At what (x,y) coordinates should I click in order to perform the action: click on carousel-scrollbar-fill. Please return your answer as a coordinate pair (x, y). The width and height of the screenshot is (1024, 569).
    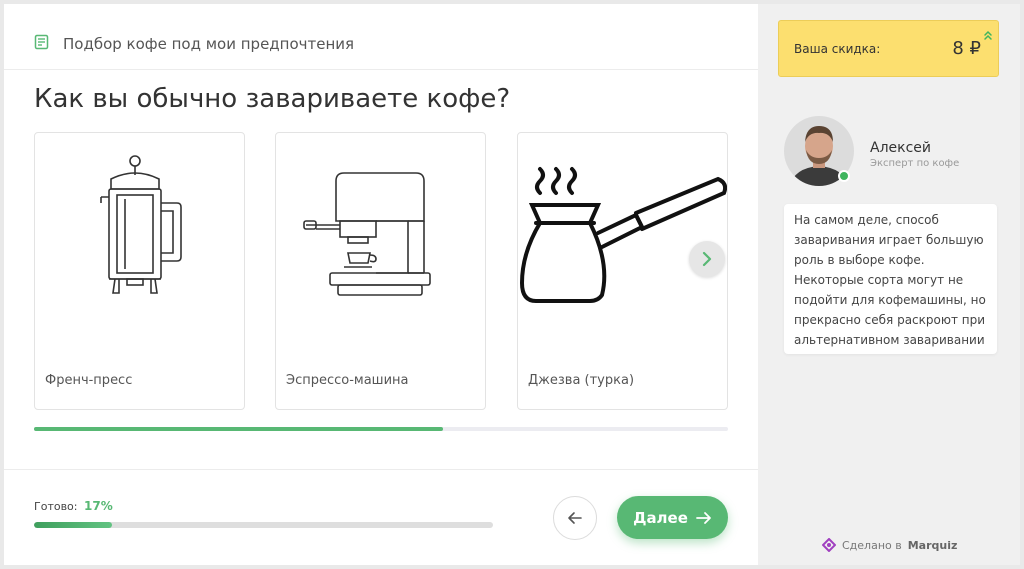
    Looking at the image, I should click on (239, 429).